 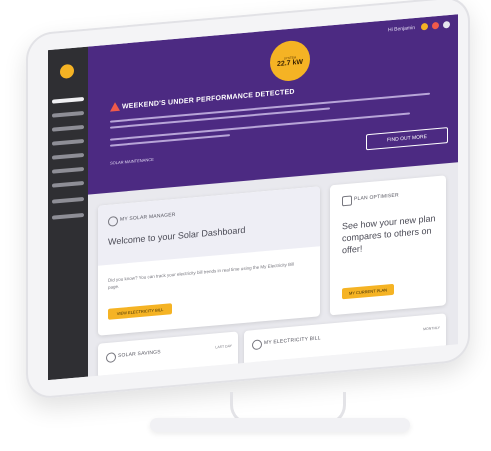 I want to click on solar-savings-period: LAST DAY, so click(x=223, y=346).